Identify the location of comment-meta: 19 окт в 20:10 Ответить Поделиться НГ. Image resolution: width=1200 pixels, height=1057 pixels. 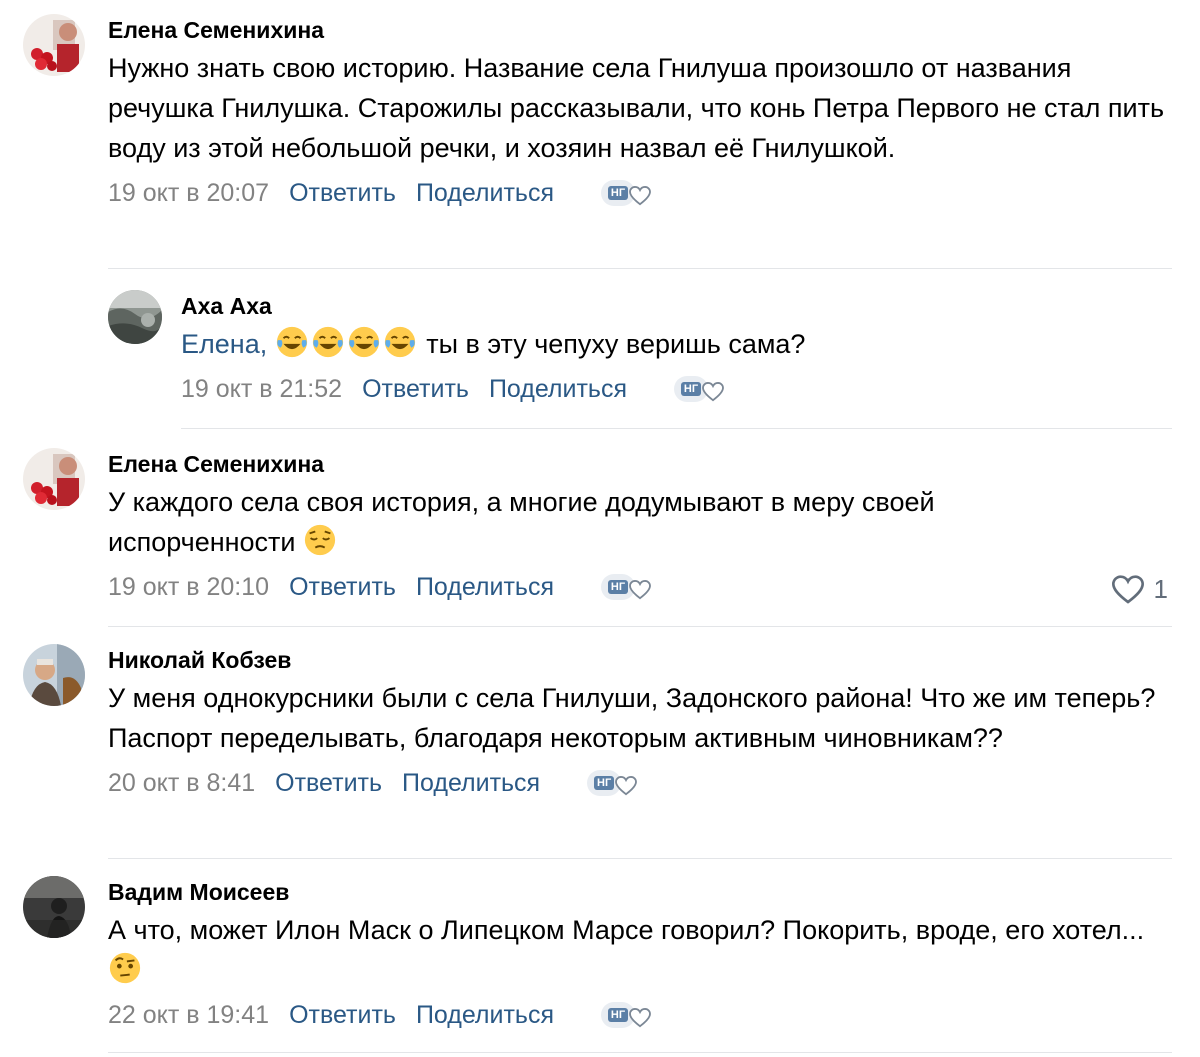
(638, 587).